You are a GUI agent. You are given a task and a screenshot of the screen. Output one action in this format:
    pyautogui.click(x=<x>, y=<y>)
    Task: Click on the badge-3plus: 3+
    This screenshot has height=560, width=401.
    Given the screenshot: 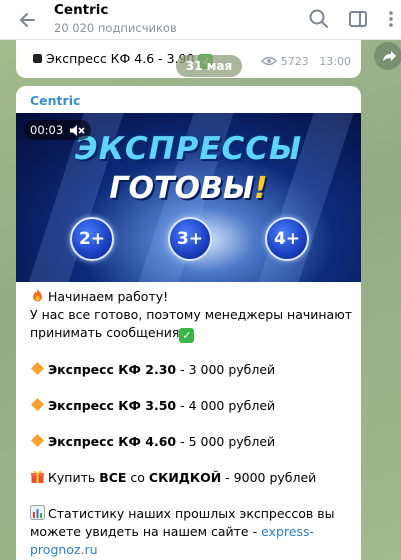 What is the action you would take?
    pyautogui.click(x=190, y=239)
    